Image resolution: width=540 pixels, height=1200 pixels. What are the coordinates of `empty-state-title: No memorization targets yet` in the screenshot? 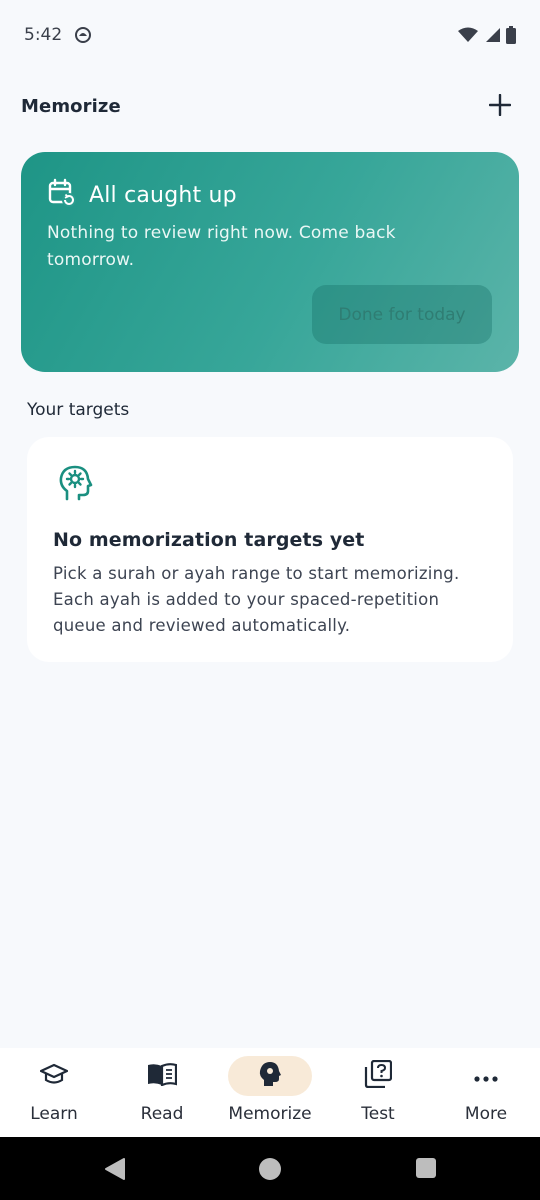 It's located at (209, 540).